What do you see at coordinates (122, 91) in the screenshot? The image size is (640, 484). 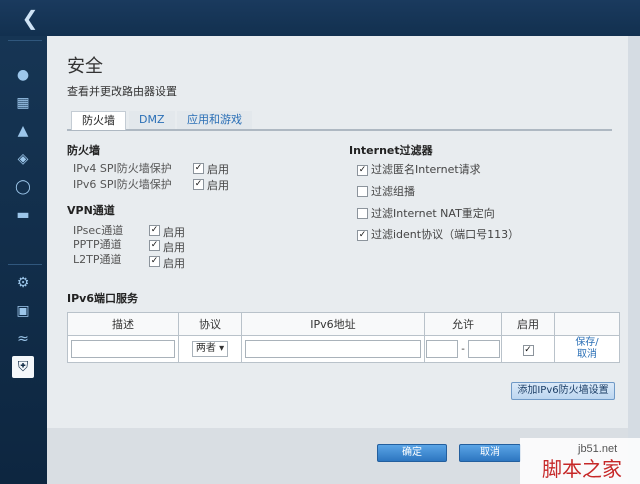 I see `page-subtitle: 查看并更改路由器设置` at bounding box center [122, 91].